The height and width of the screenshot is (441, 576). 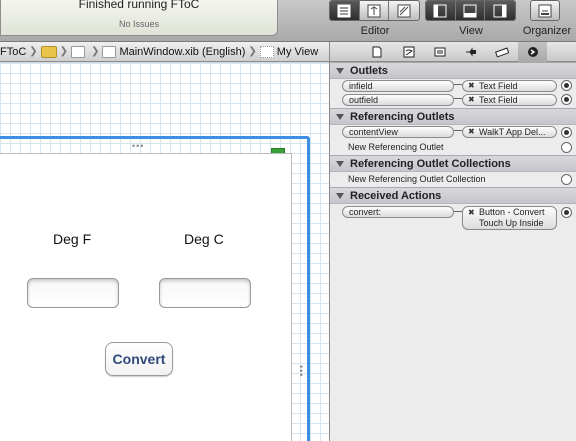 I want to click on referencing-collections-title: Referencing Outlet Collections, so click(x=430, y=163).